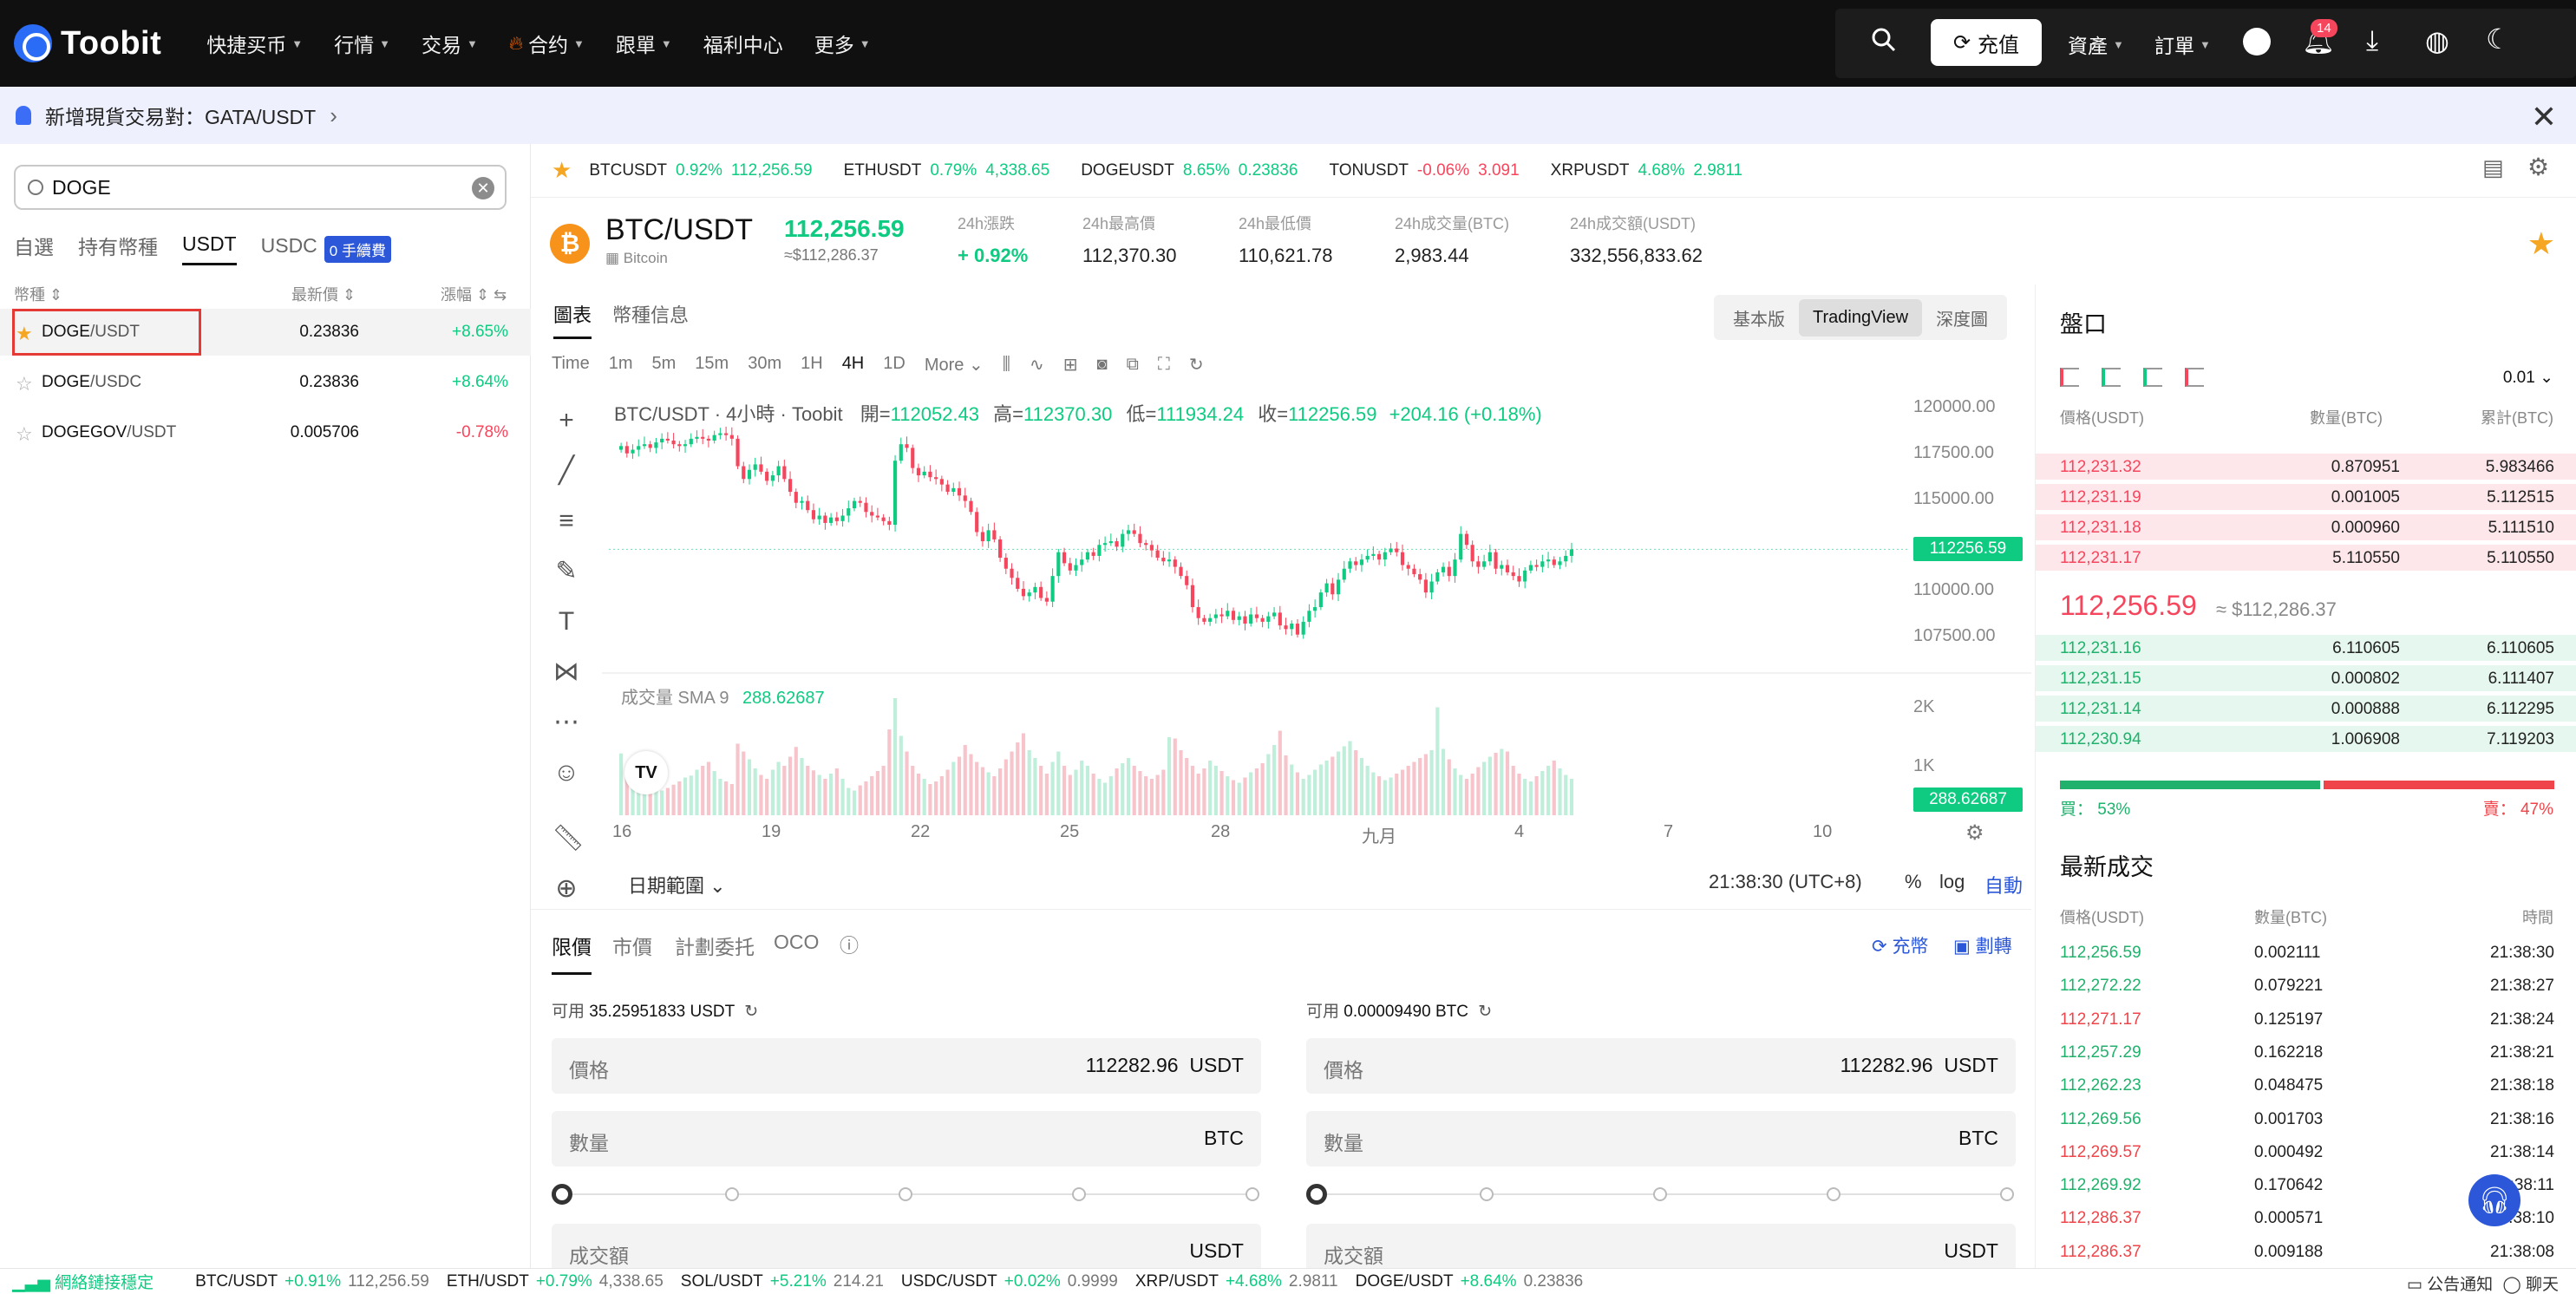 The image size is (2576, 1294). I want to click on pair-row: ☆ DOGE/USDC 0.23836 +8.64%, so click(265, 382).